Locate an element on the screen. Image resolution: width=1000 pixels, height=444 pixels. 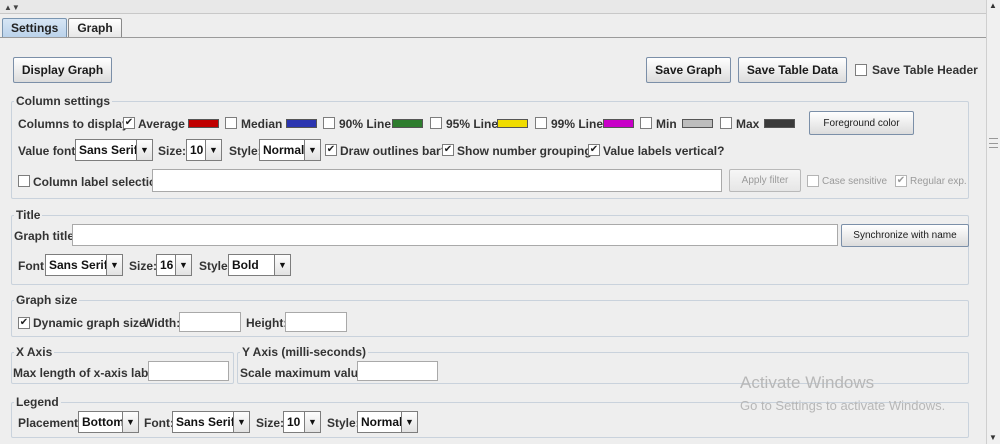
max-label: Max is located at coordinates (748, 124).